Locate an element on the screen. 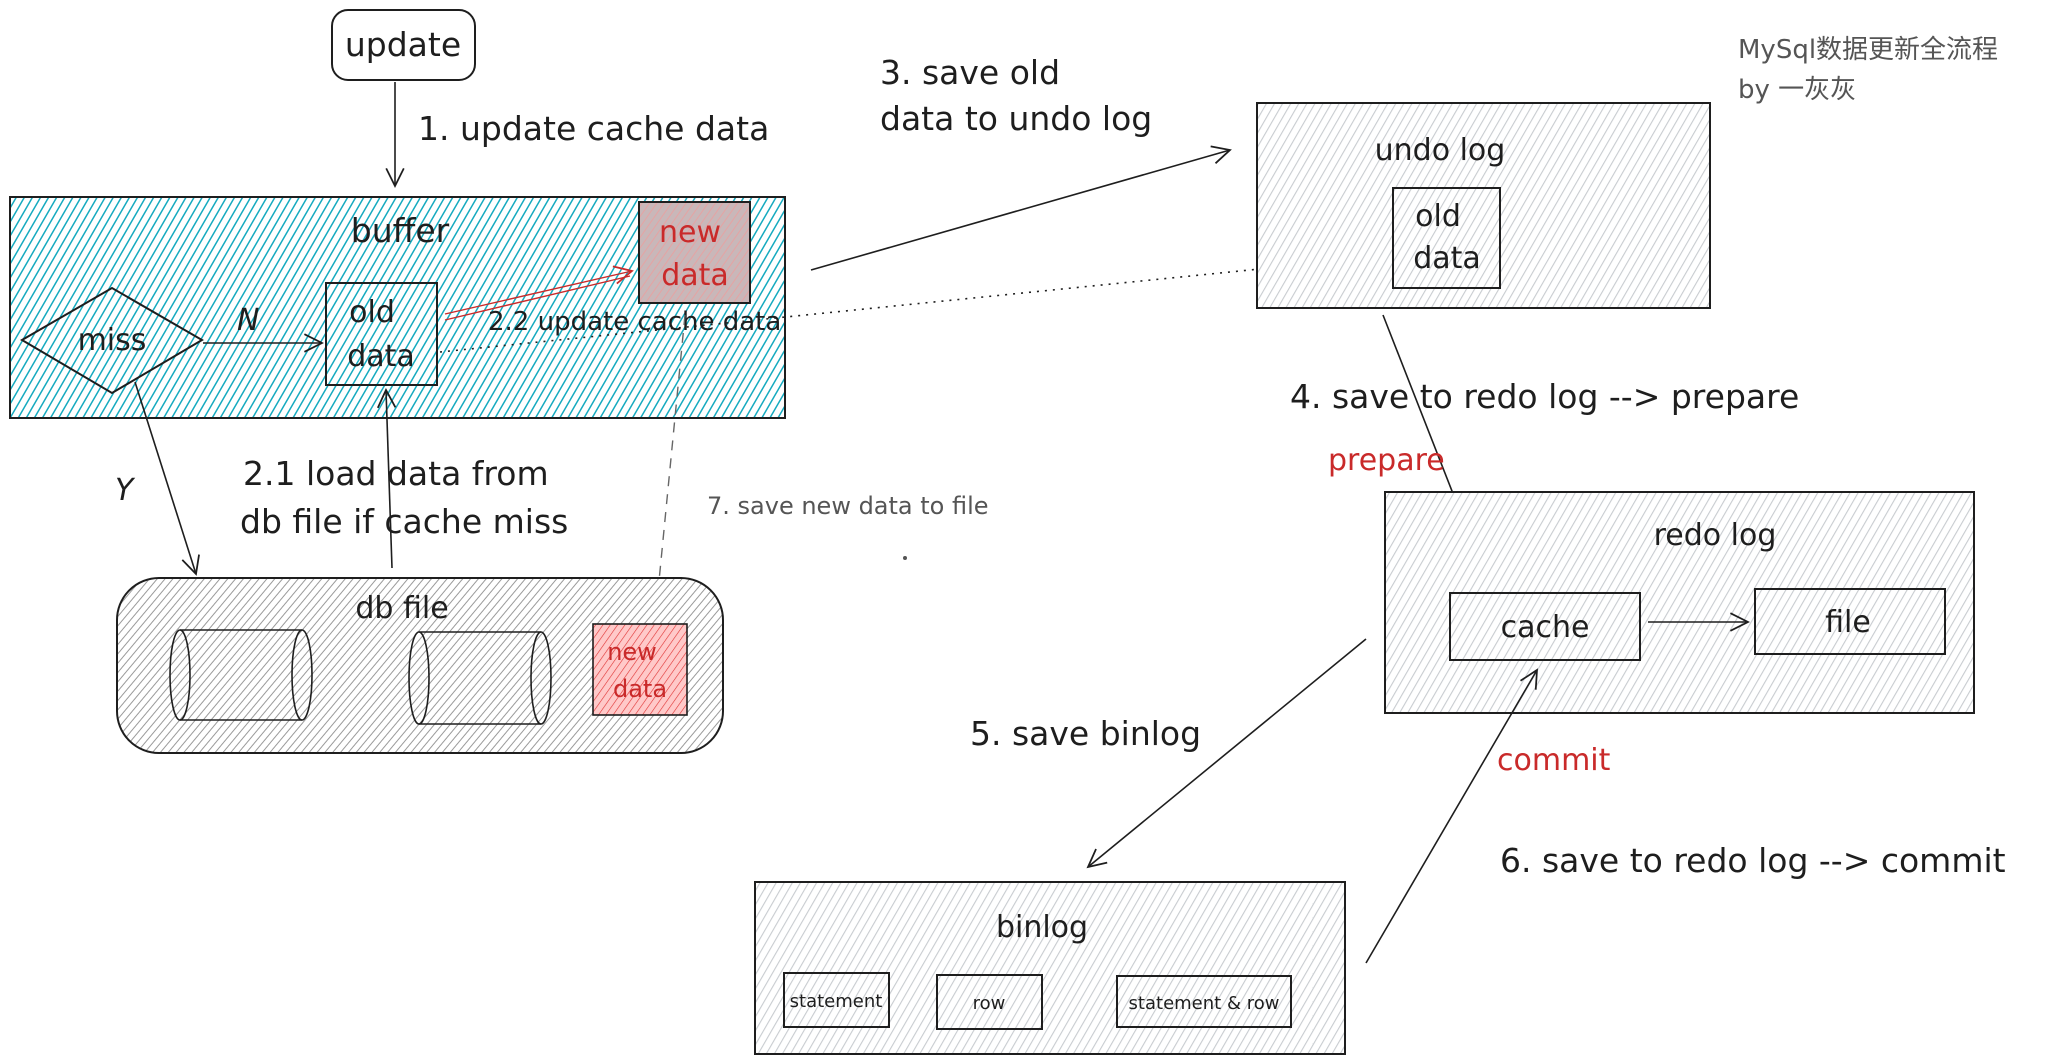 The width and height of the screenshot is (2056, 1062). redo-cache-label: cache is located at coordinates (1545, 627).